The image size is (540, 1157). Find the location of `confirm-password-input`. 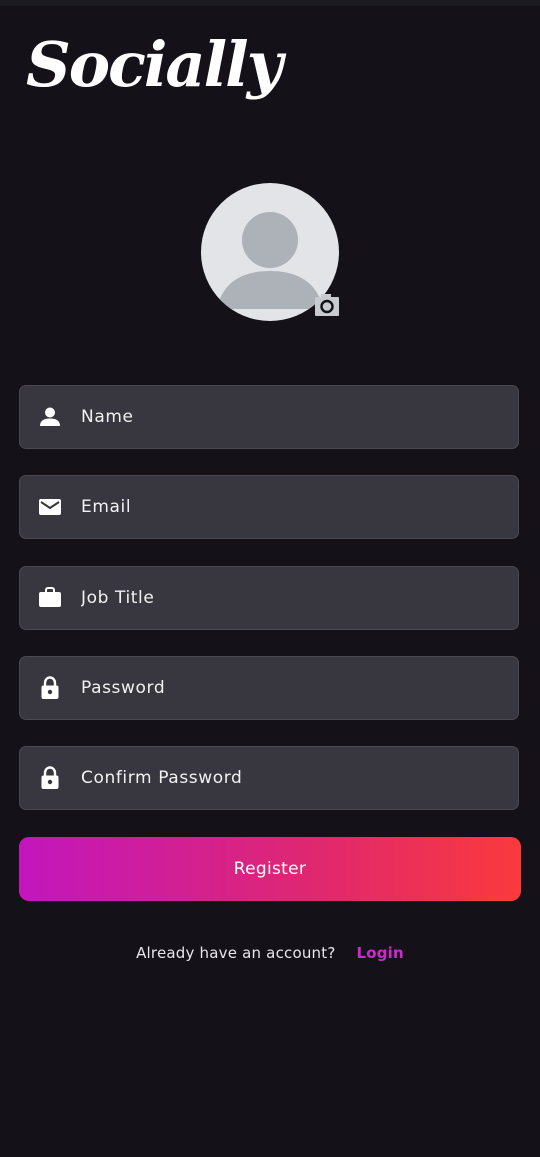

confirm-password-input is located at coordinates (281, 778).